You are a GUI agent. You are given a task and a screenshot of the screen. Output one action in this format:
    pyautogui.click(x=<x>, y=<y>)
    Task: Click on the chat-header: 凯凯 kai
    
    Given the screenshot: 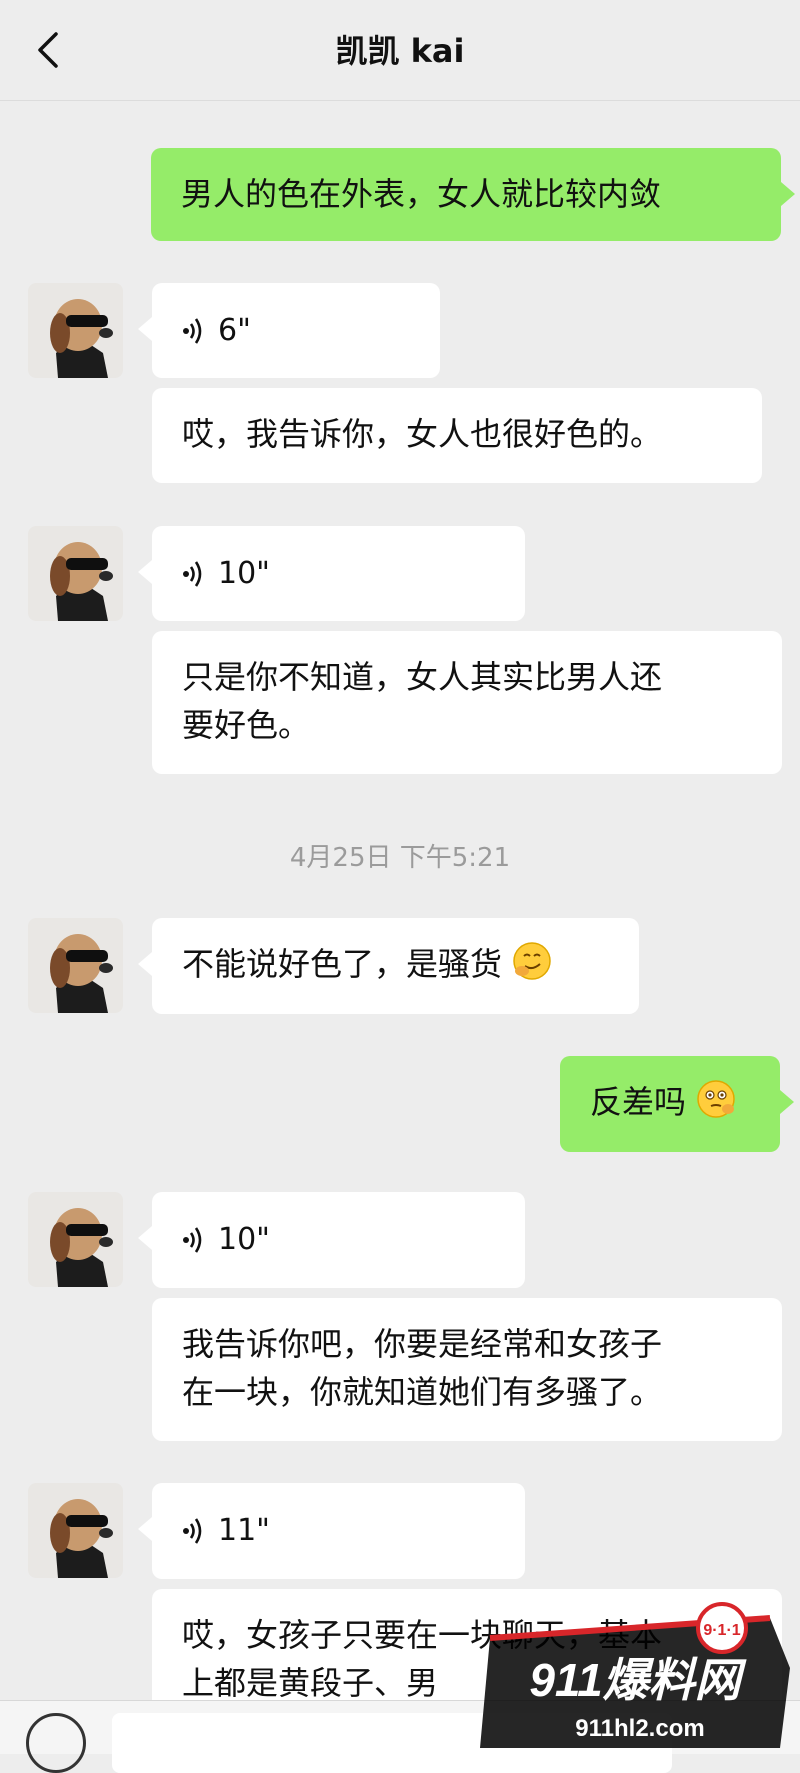 What is the action you would take?
    pyautogui.click(x=400, y=50)
    